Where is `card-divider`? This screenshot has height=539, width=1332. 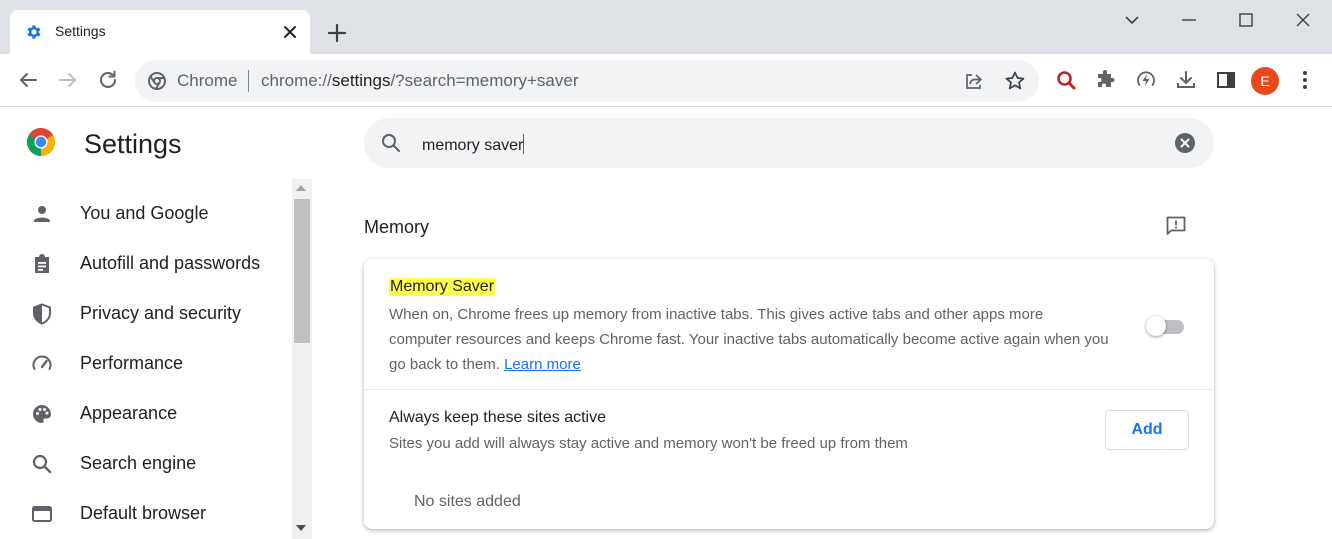
card-divider is located at coordinates (789, 389).